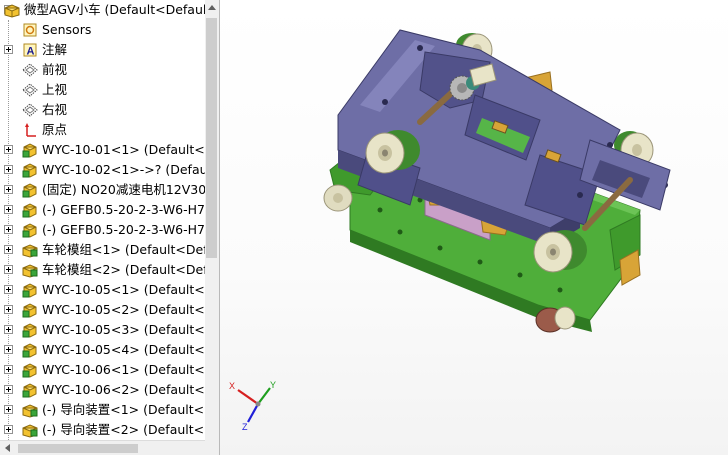 This screenshot has width=728, height=455. I want to click on tree-item: (-) 导向装置<2> (Default<De, so click(102, 430).